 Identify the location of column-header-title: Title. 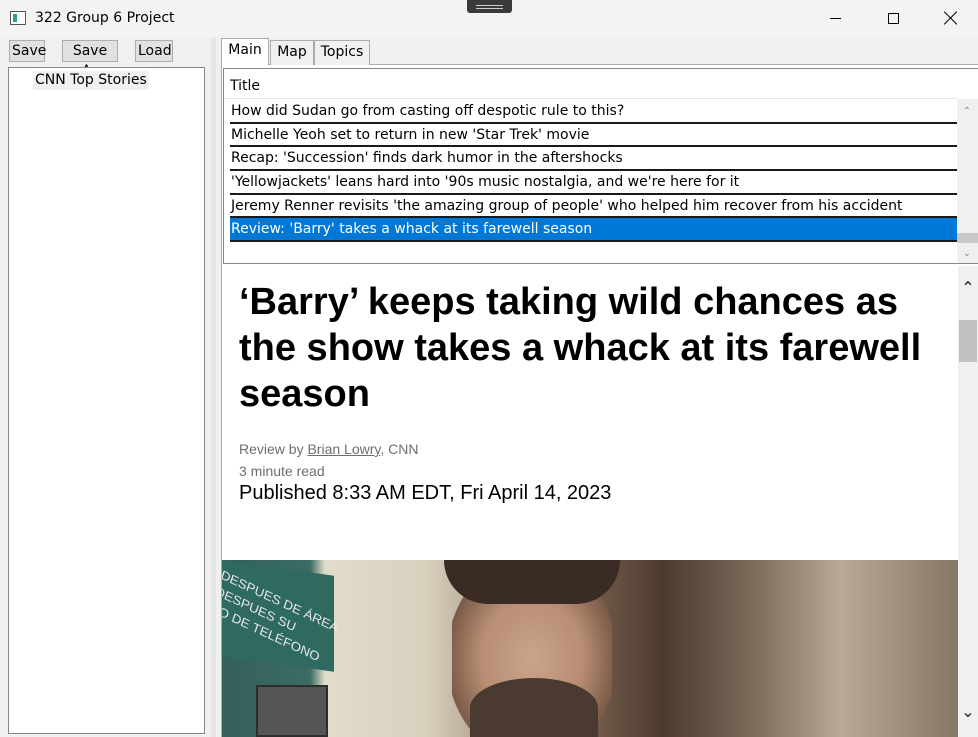
(245, 86).